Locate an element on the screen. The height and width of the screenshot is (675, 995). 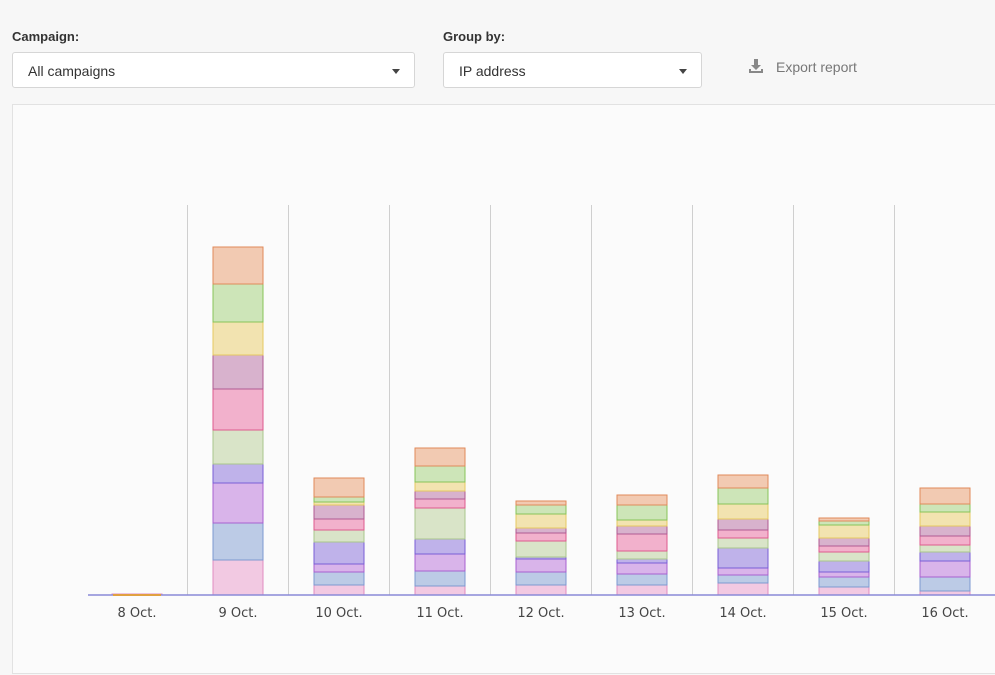
group-by-select-value: IP address is located at coordinates (492, 71).